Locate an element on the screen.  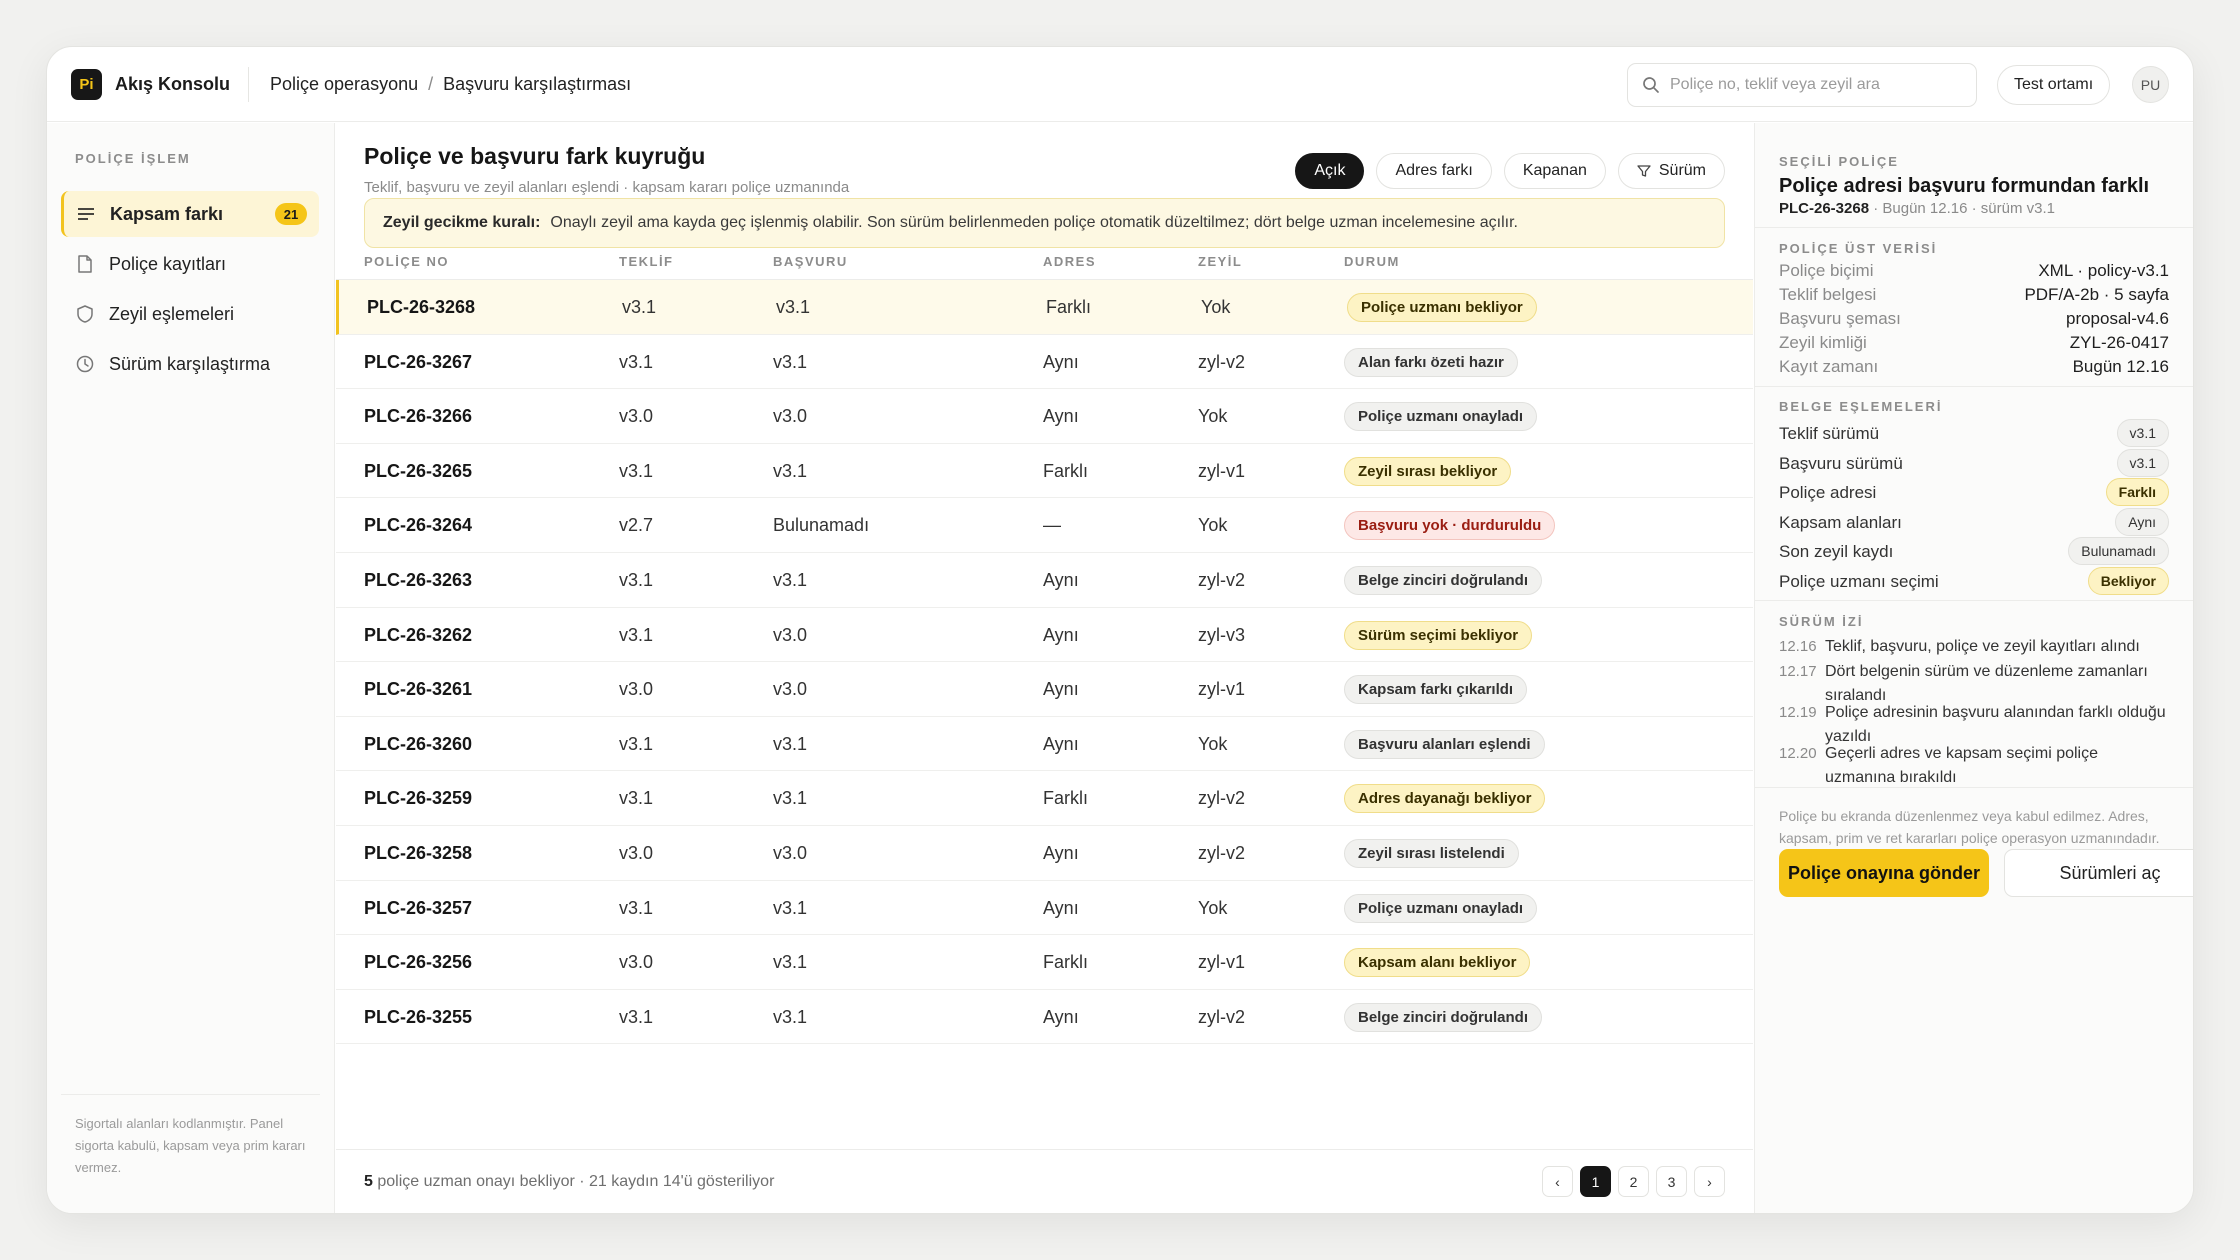
page-title: Poliçe ve başvuru fark kuyruğu is located at coordinates (535, 156).